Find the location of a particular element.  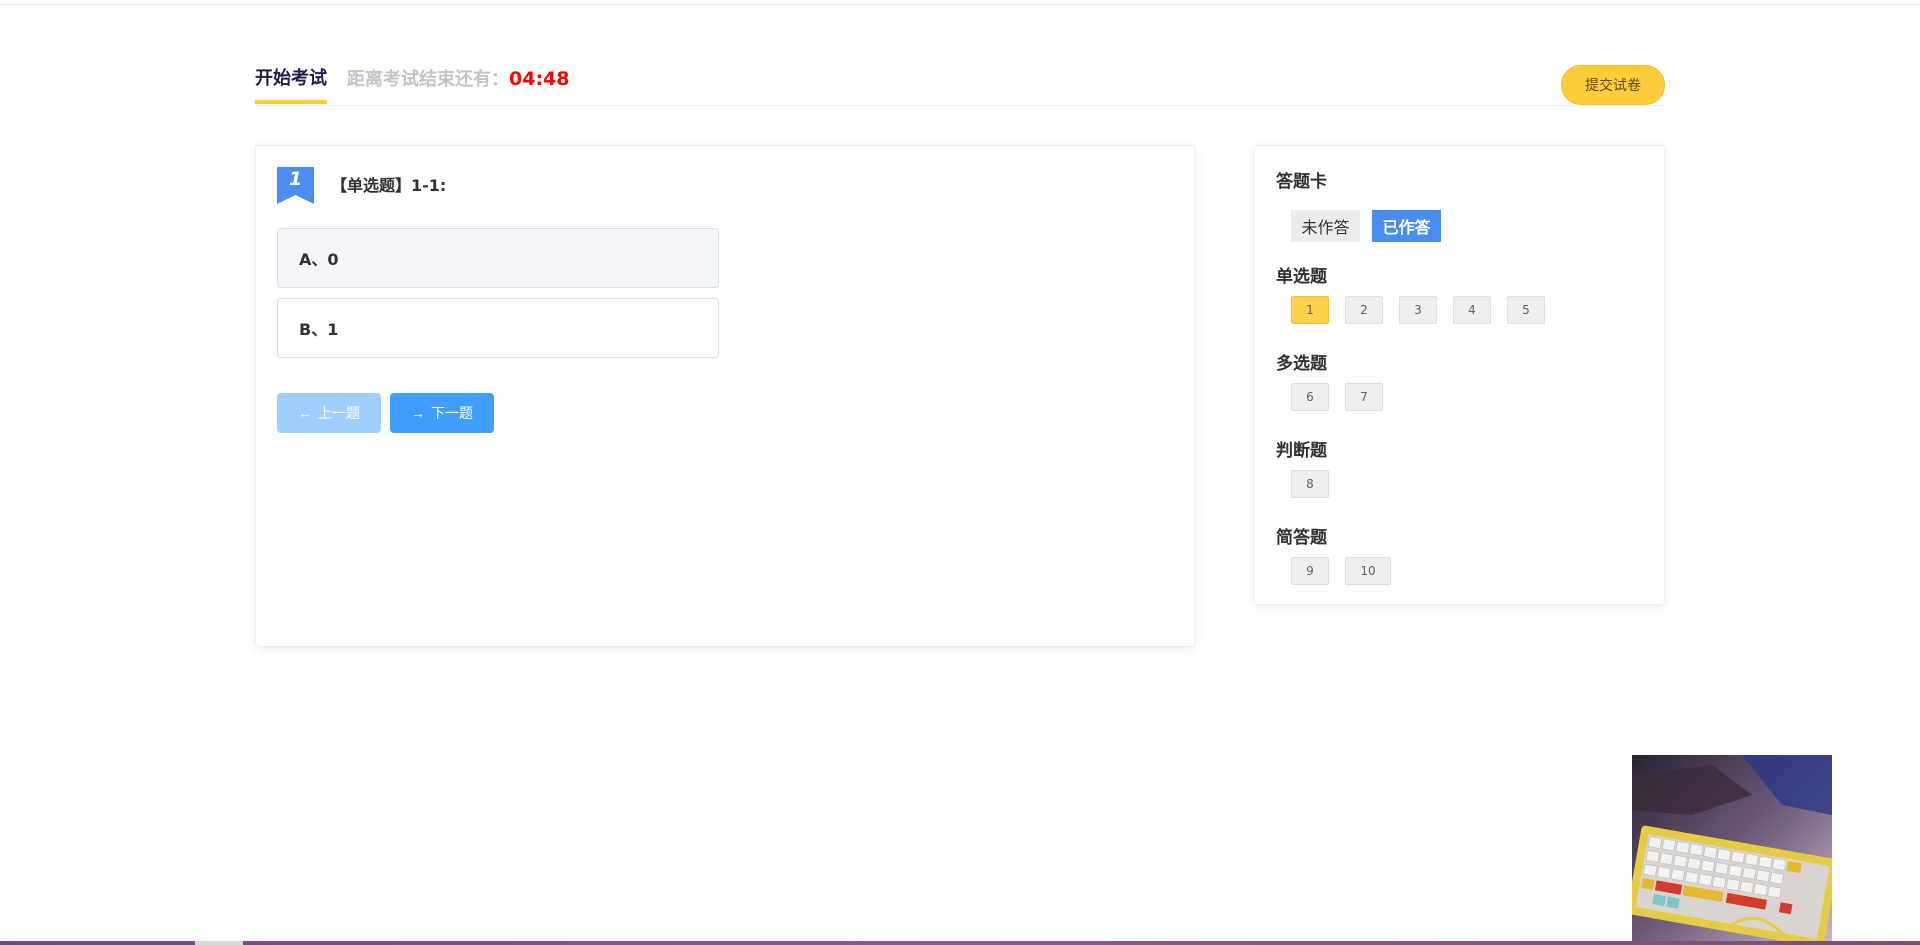

option-b-label: B、1 is located at coordinates (319, 329).